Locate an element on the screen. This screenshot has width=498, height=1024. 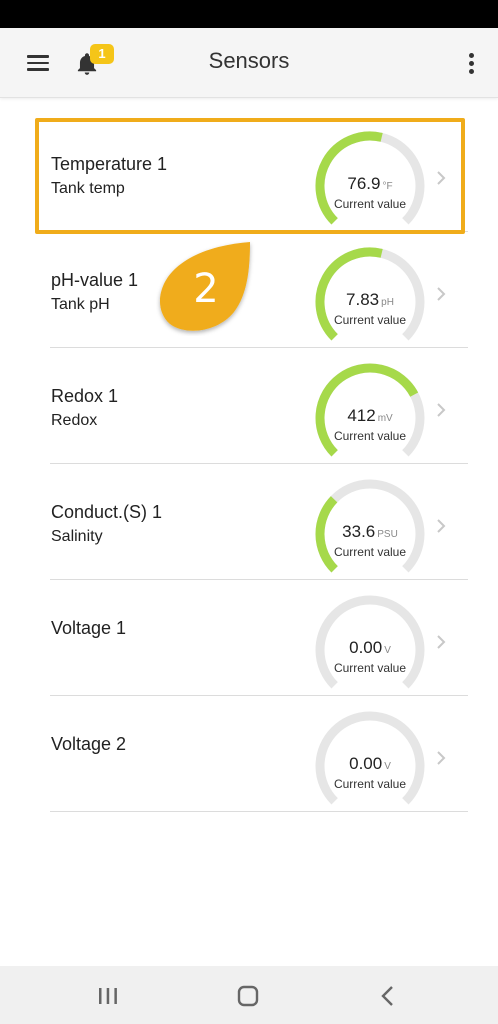
recents-button is located at coordinates (108, 996).